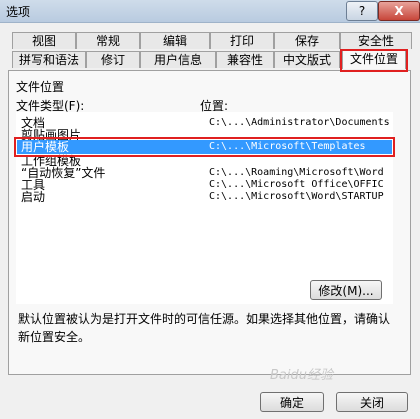 The width and height of the screenshot is (420, 419). What do you see at coordinates (204, 197) in the screenshot?
I see `list-item: 启动 C:\...\Microsoft\Word\STARTUP` at bounding box center [204, 197].